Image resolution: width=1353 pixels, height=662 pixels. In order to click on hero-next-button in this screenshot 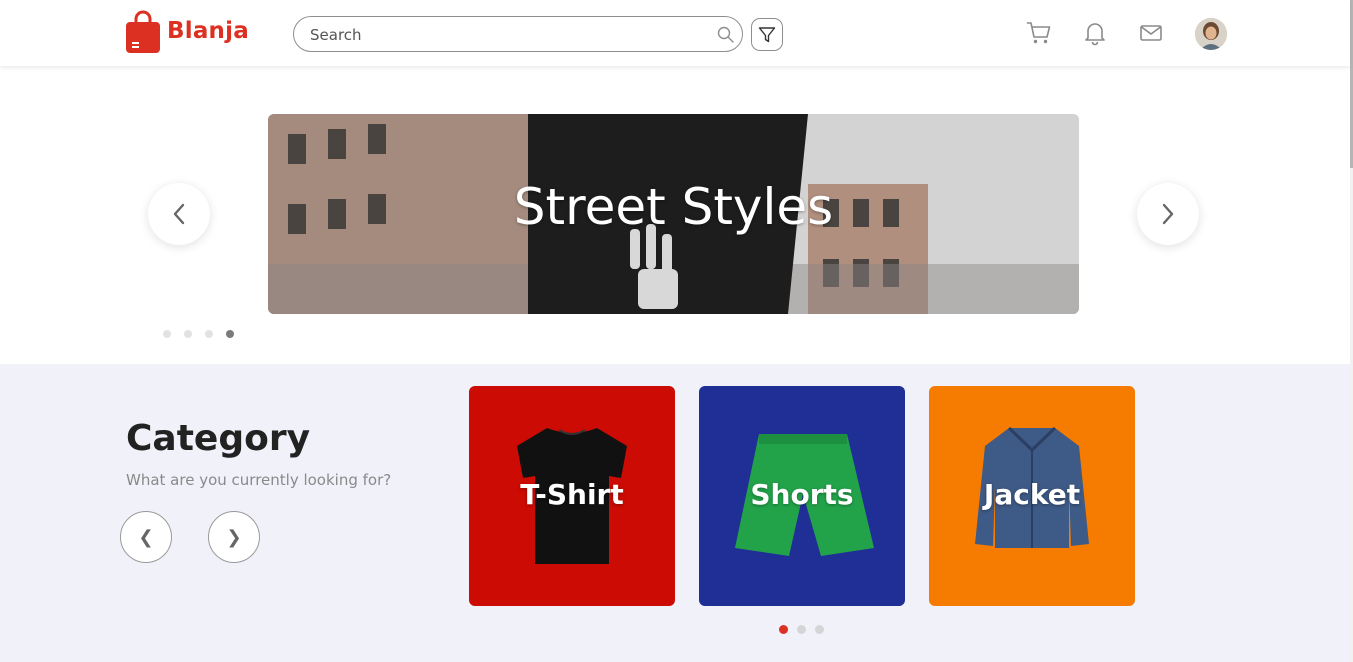, I will do `click(1168, 214)`.